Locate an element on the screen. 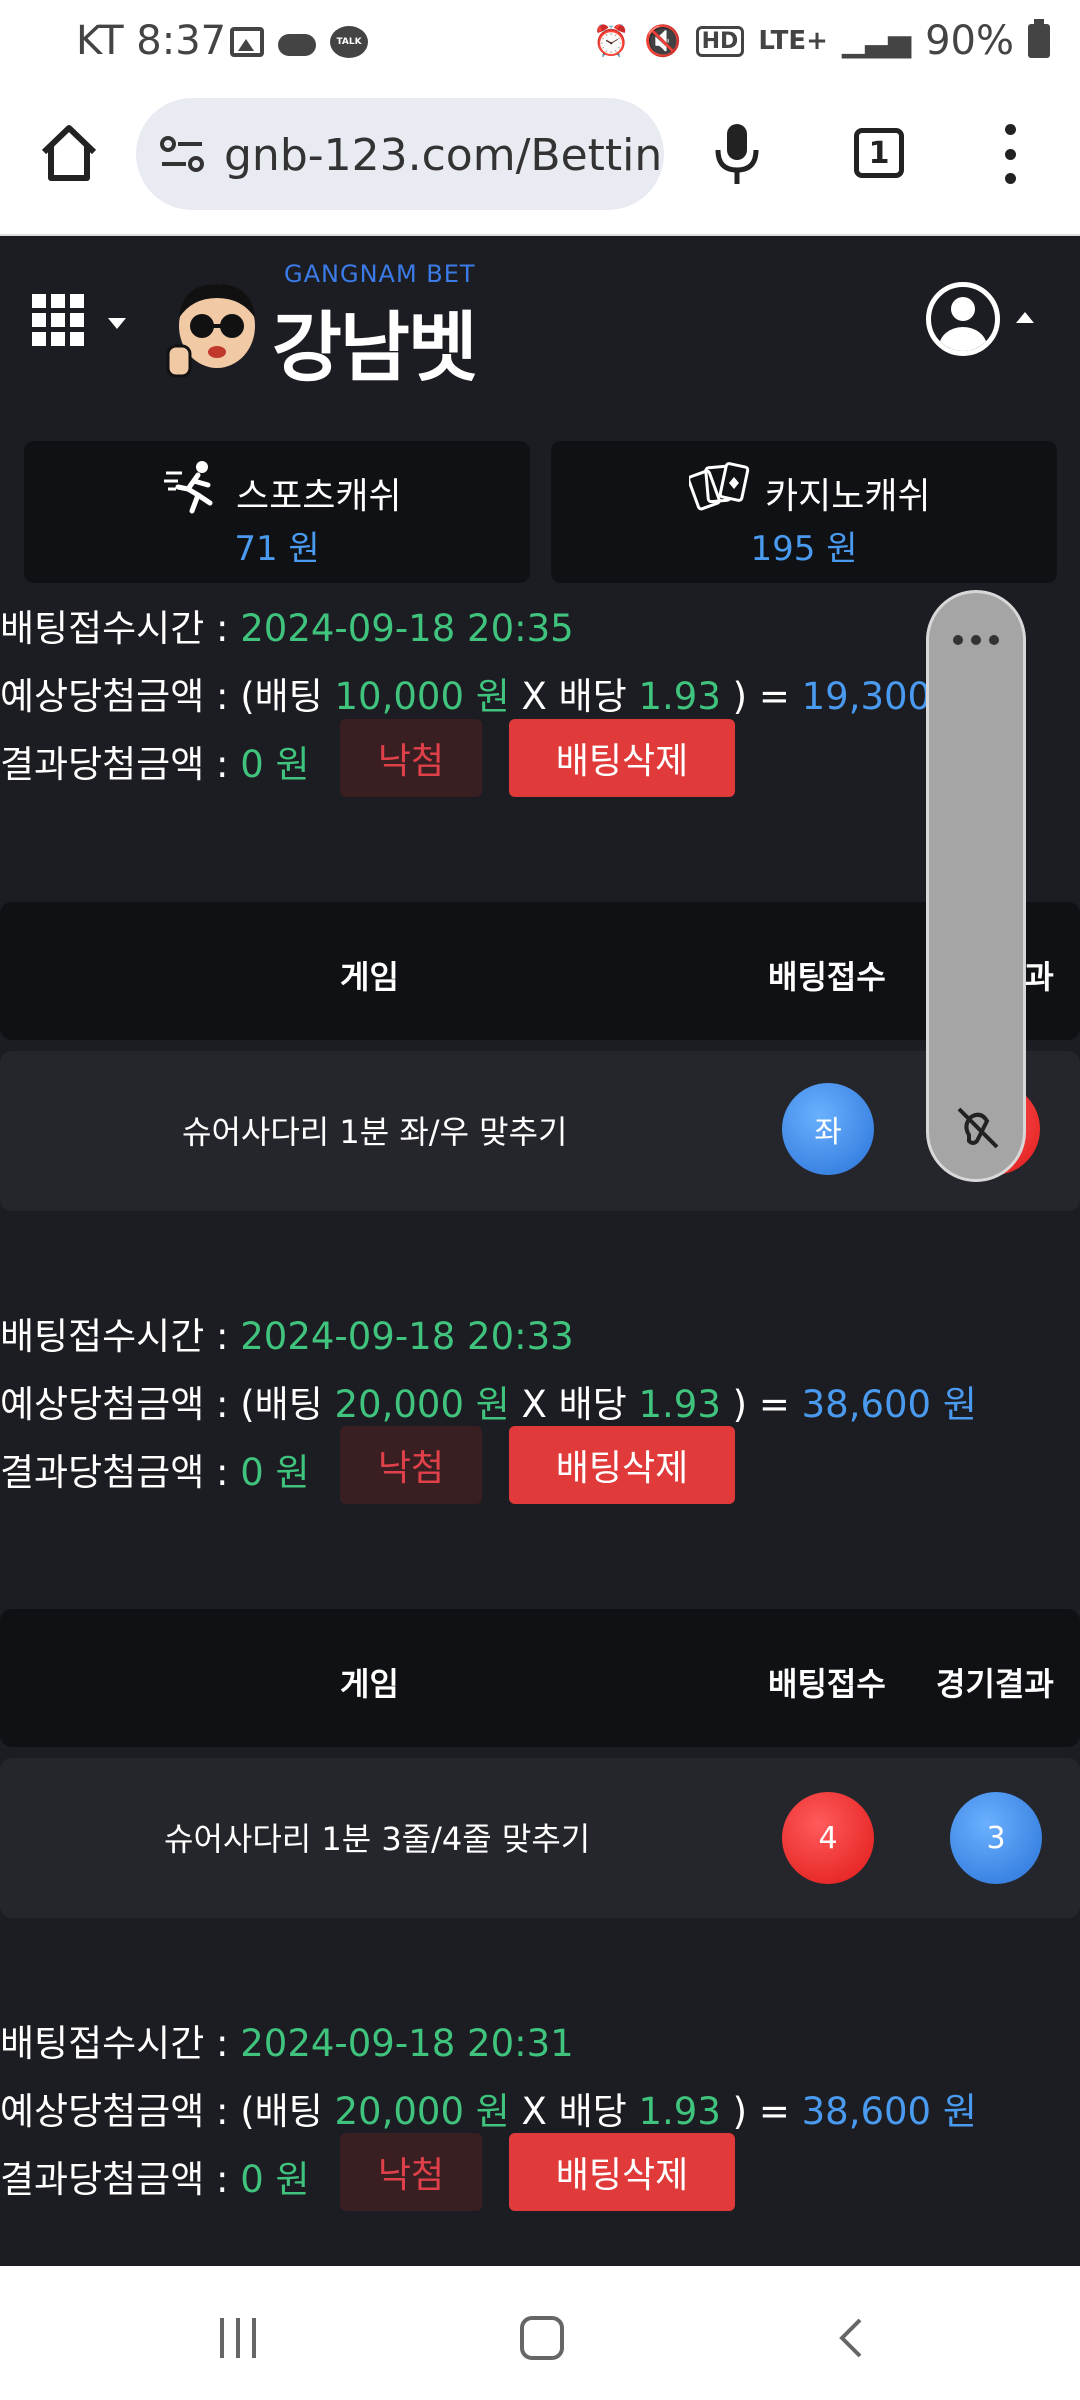 This screenshot has height=2400, width=1080. alarm-icon: ⏰ is located at coordinates (611, 41).